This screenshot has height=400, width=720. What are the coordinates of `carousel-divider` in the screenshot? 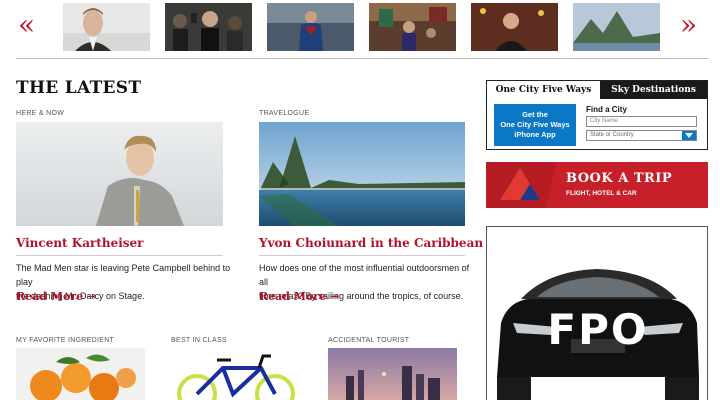 It's located at (362, 58).